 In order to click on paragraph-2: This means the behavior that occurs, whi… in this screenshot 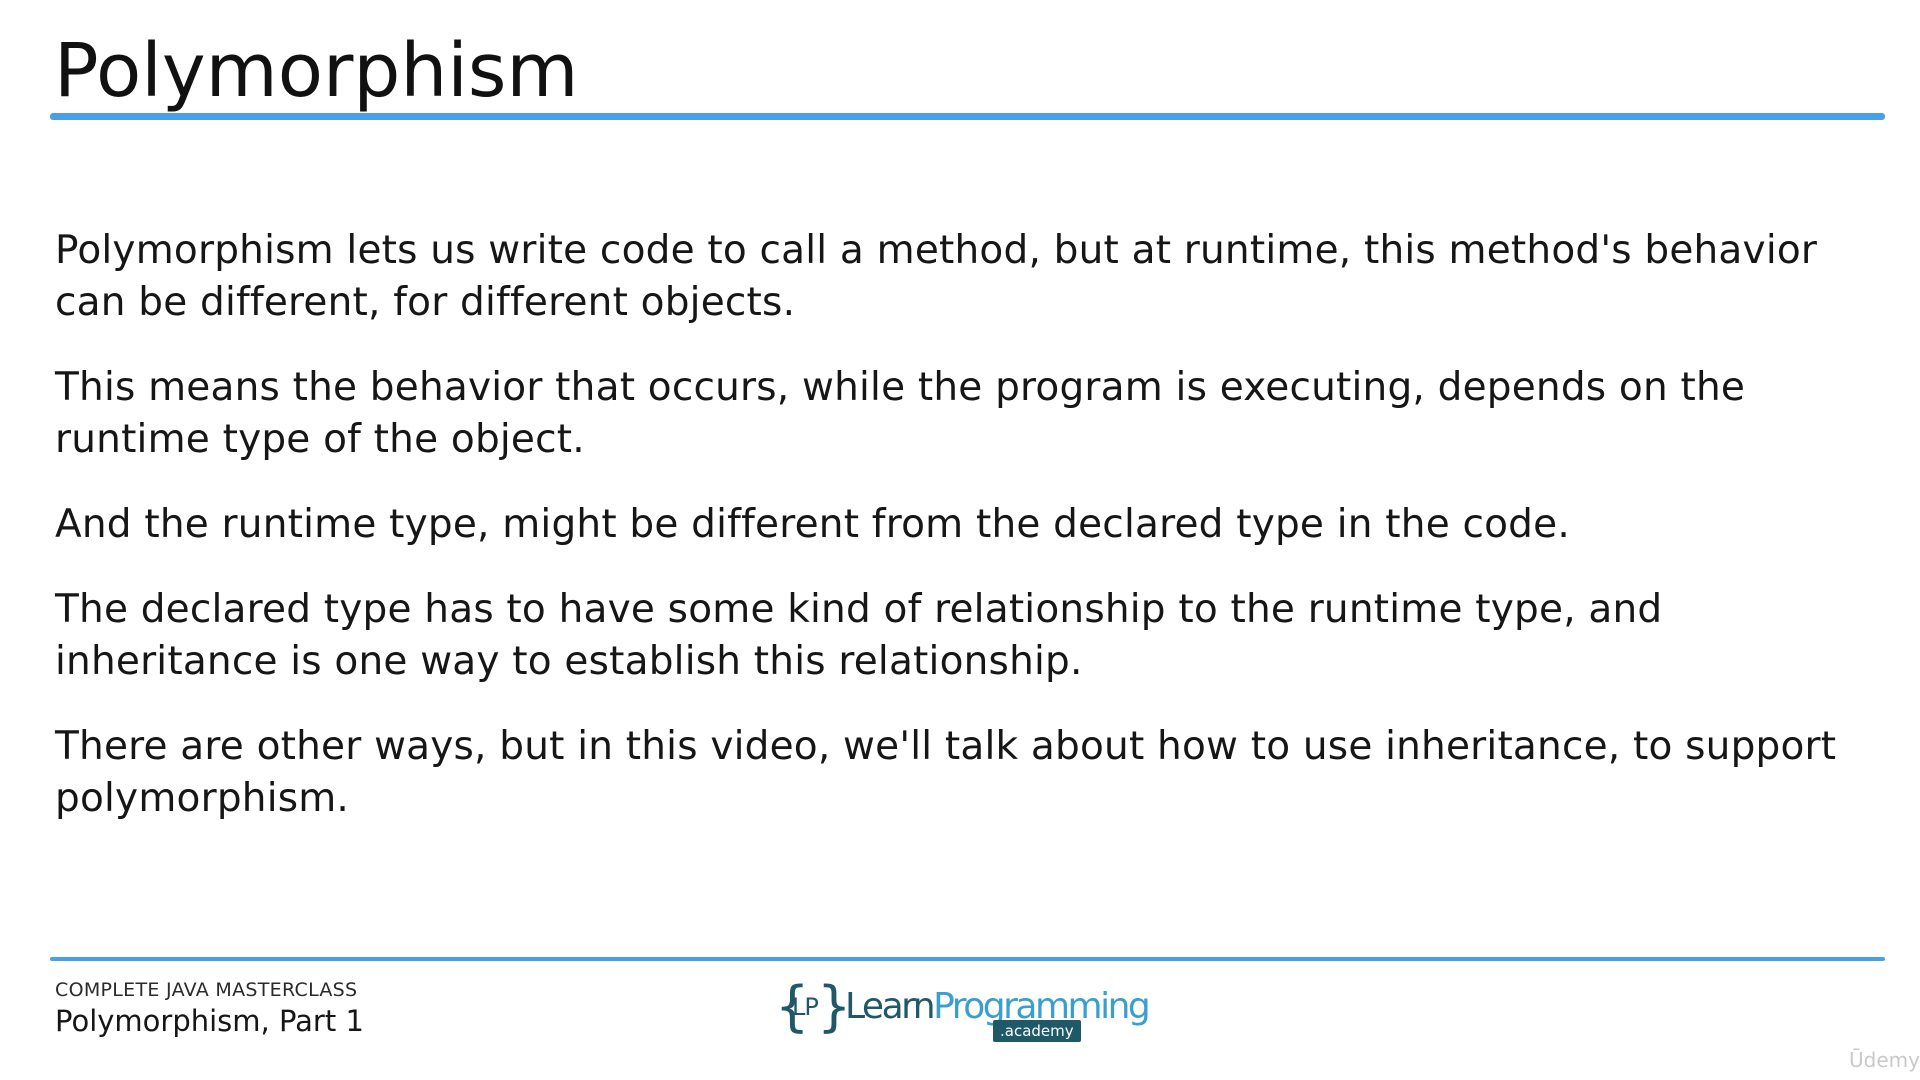, I will do `click(900, 413)`.